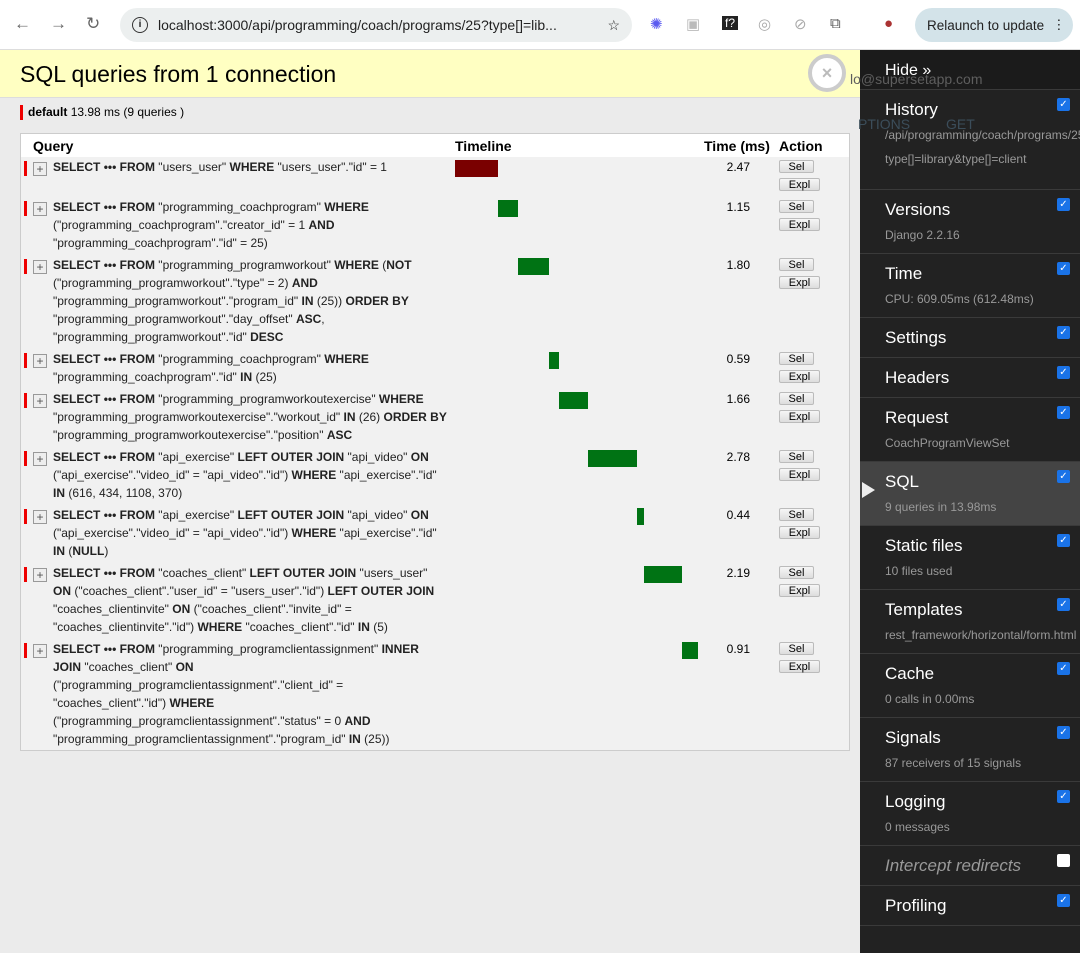  I want to click on toolbar-item-intercept-redirects: Intercept redirects, so click(970, 866).